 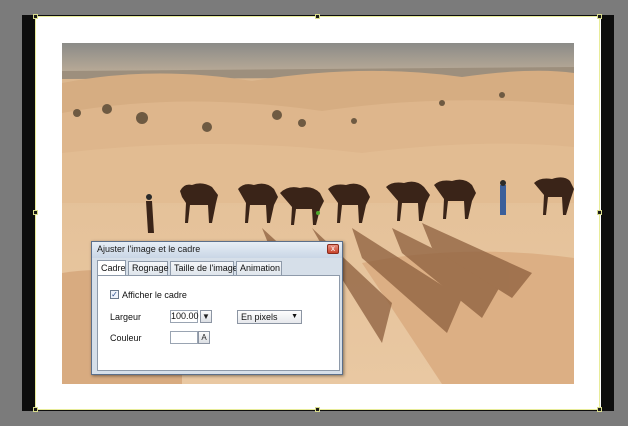 I want to click on resize-handle-top, so click(x=317, y=16).